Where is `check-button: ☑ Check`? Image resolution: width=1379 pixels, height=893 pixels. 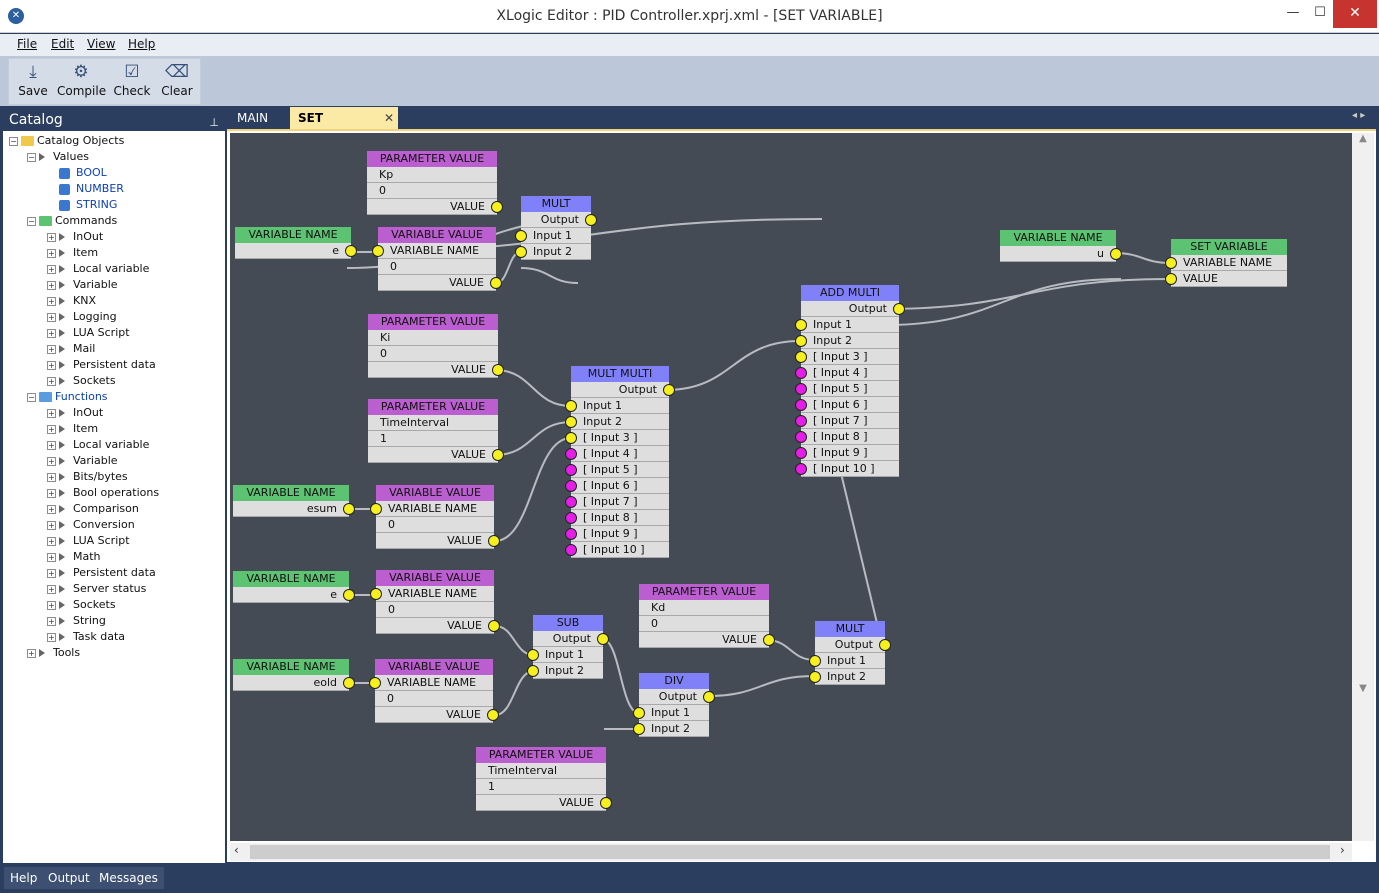 check-button: ☑ Check is located at coordinates (132, 84).